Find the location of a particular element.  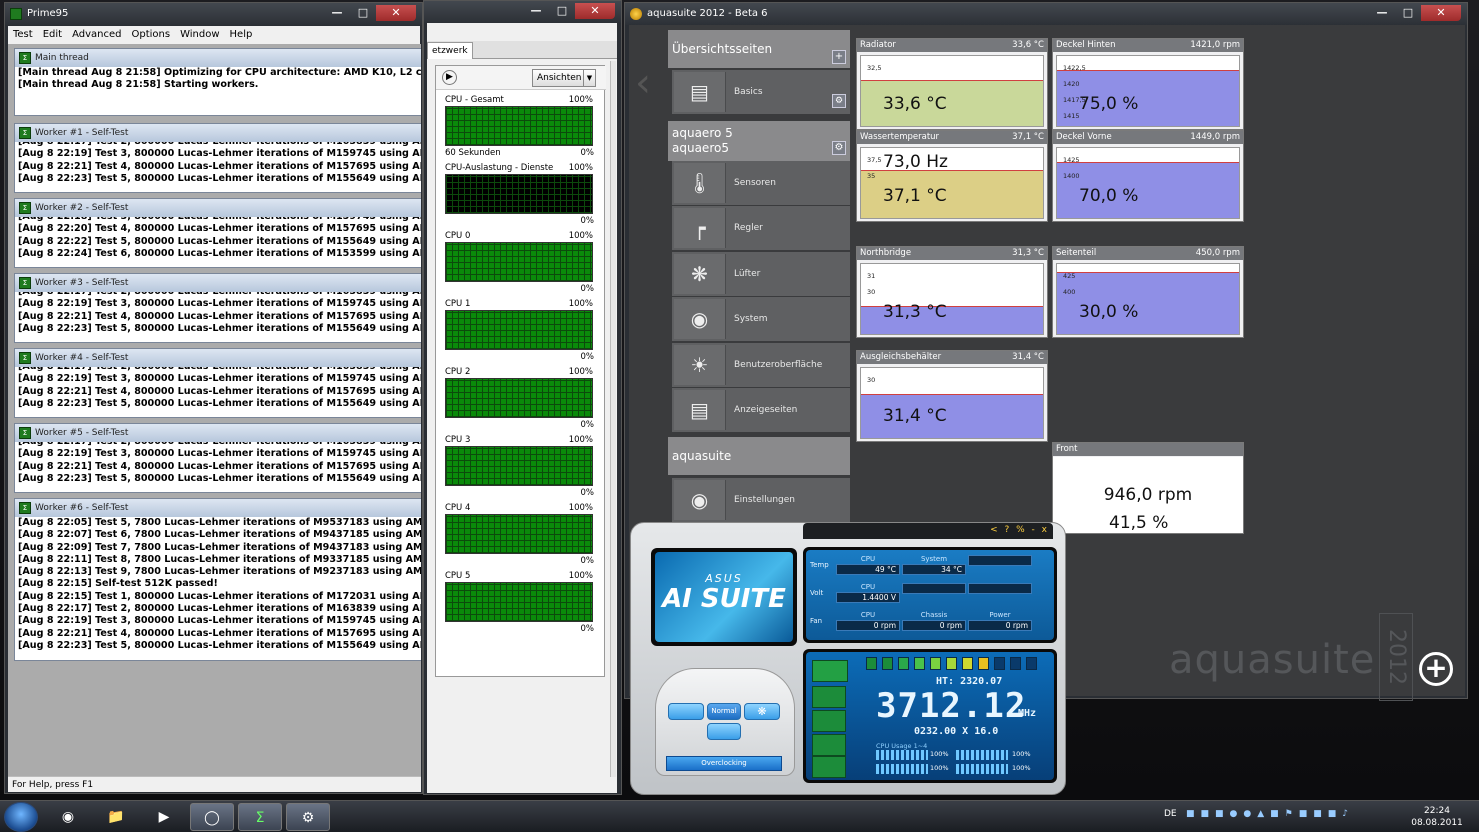

menu-advanced: Advanced is located at coordinates (96, 35).